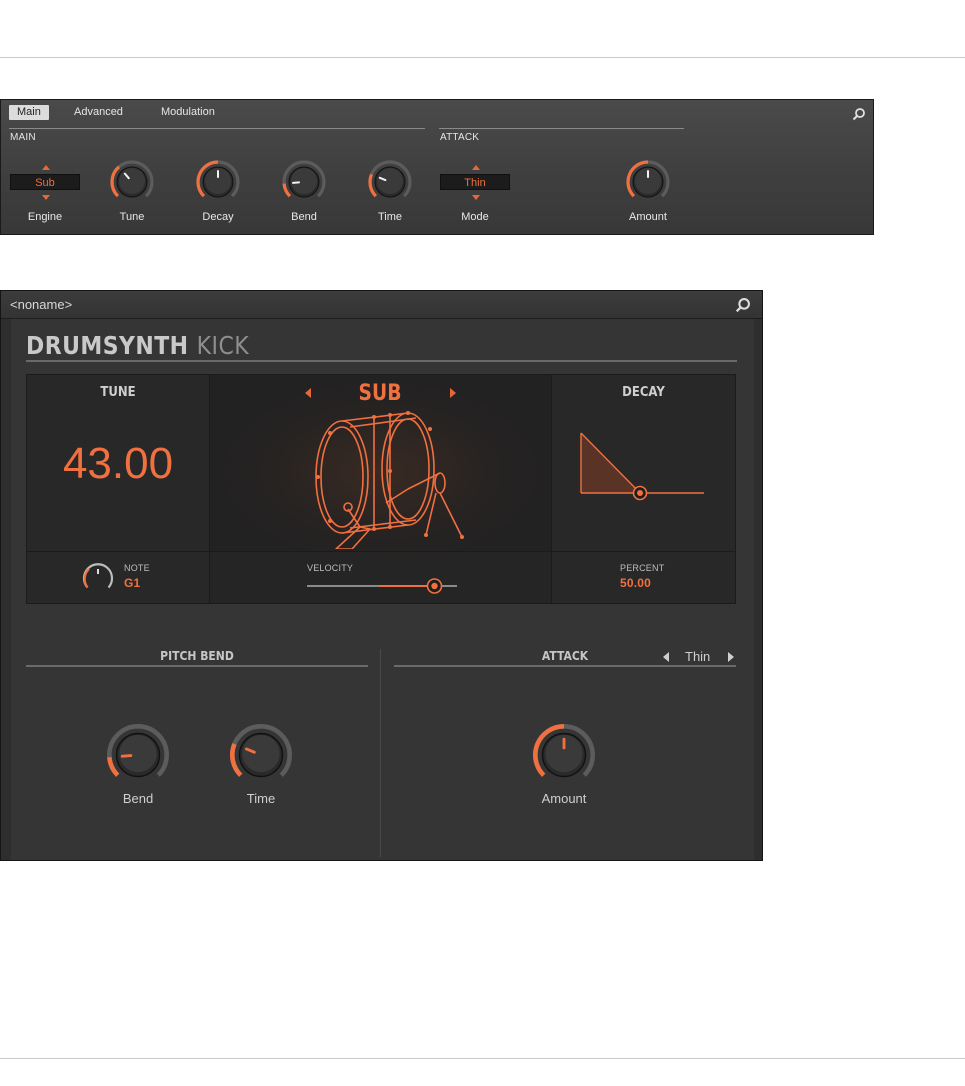 The height and width of the screenshot is (1086, 965). I want to click on panel-search-icon, so click(743, 305).